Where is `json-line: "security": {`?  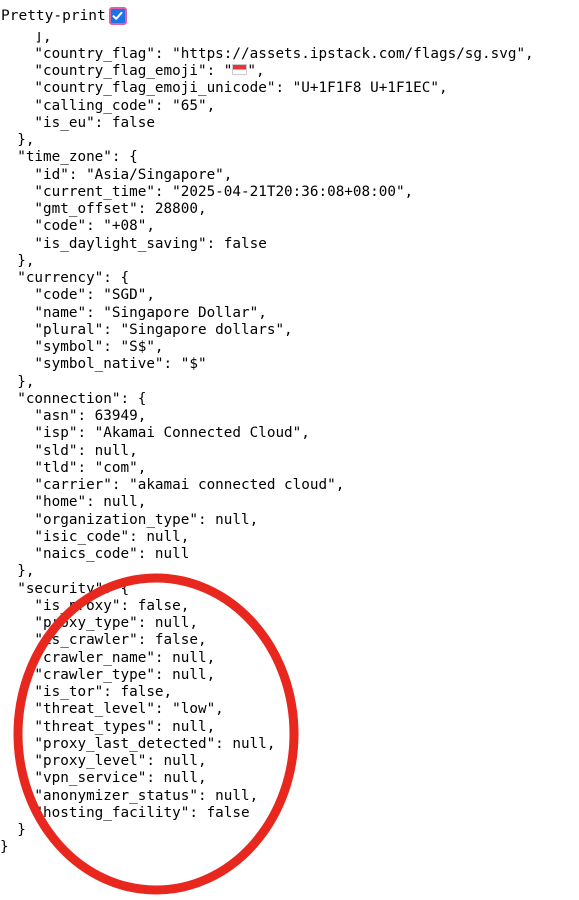 json-line: "security": { is located at coordinates (65, 588).